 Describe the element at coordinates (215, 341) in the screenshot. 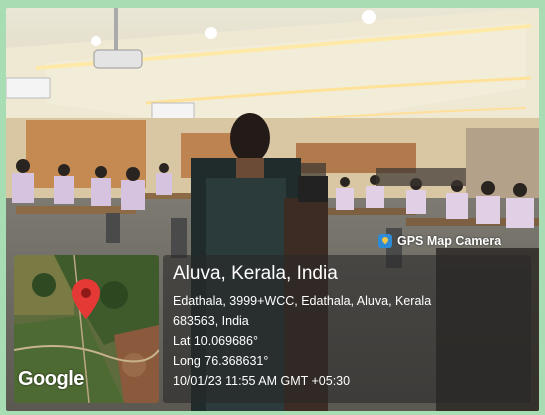

I see `latitude: Lat 10.069686°` at that location.